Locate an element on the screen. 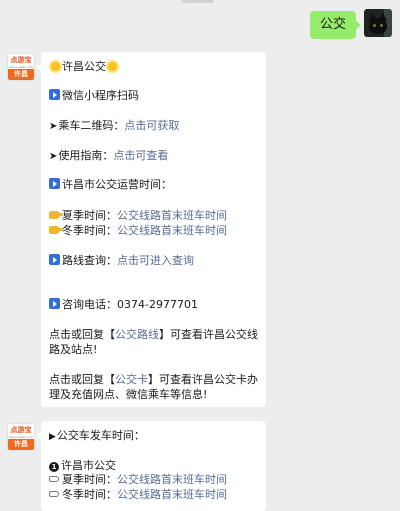 This screenshot has height=511, width=400. qr-row: ➤乘车二维码：点击可获取 is located at coordinates (154, 126).